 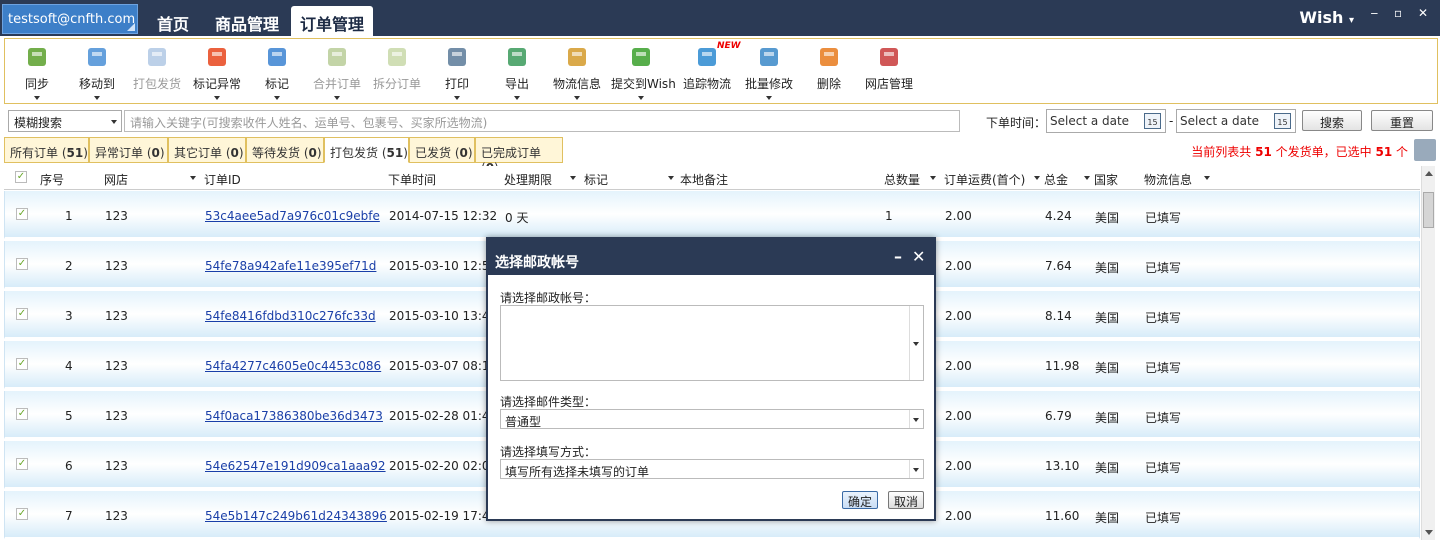 I want to click on cell-time: 2015-03-10 13:41, so click(x=443, y=316).